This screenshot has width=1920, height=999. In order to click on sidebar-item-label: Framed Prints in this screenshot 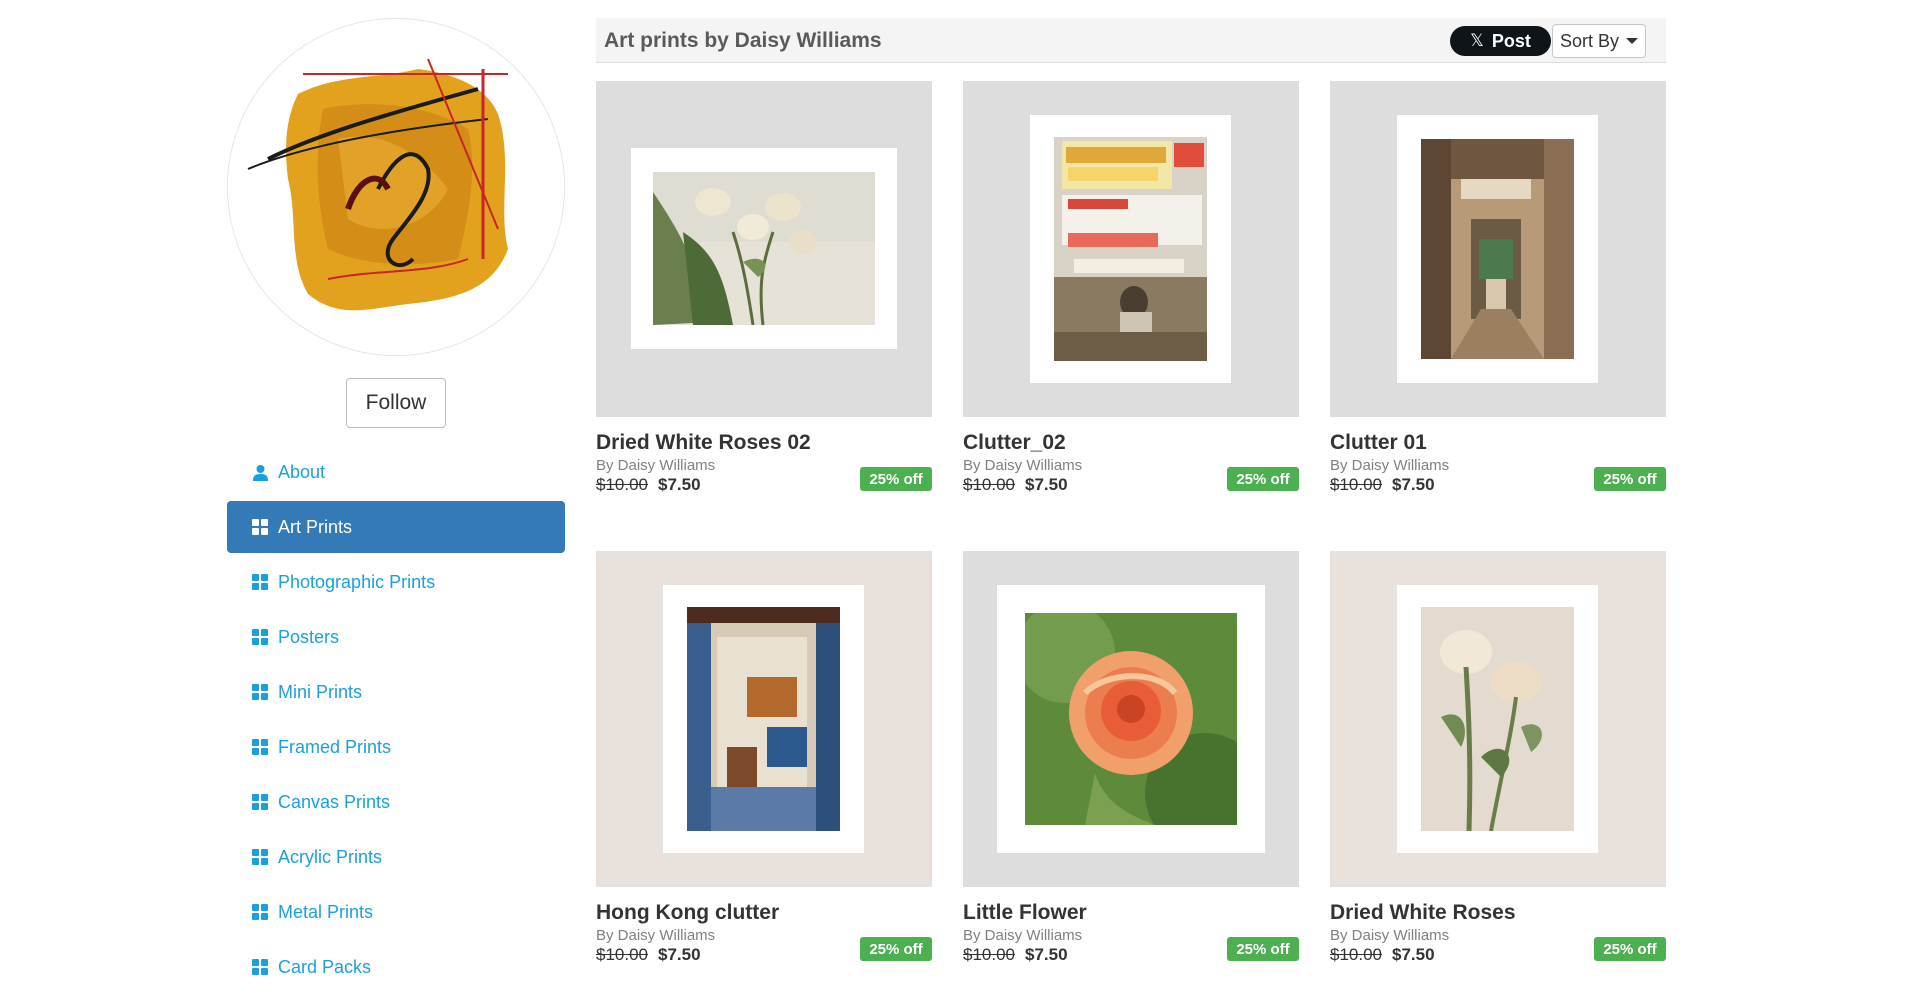, I will do `click(335, 746)`.